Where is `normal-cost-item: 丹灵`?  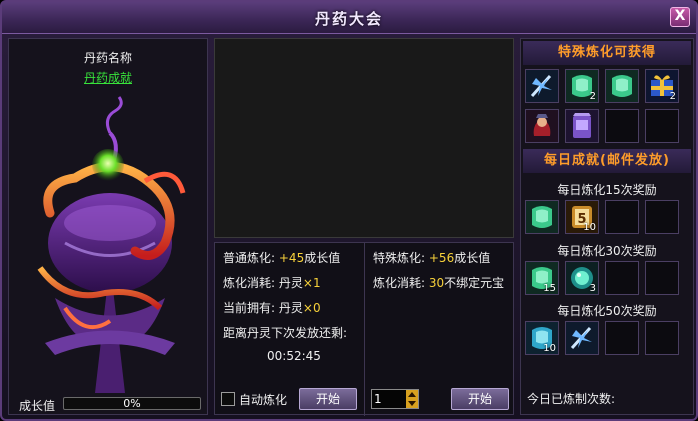 normal-cost-item: 丹灵 is located at coordinates (290, 283).